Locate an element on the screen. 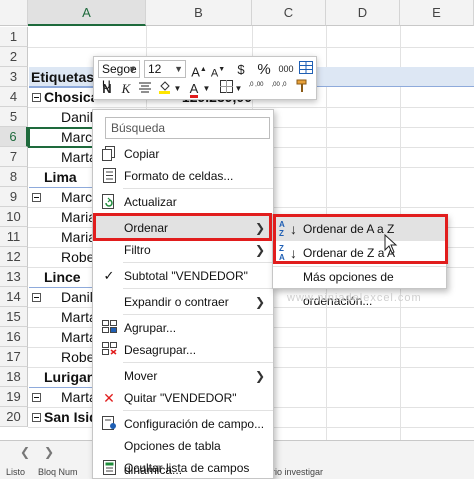 The width and height of the screenshot is (474, 479). percent-icon: % is located at coordinates (264, 69).